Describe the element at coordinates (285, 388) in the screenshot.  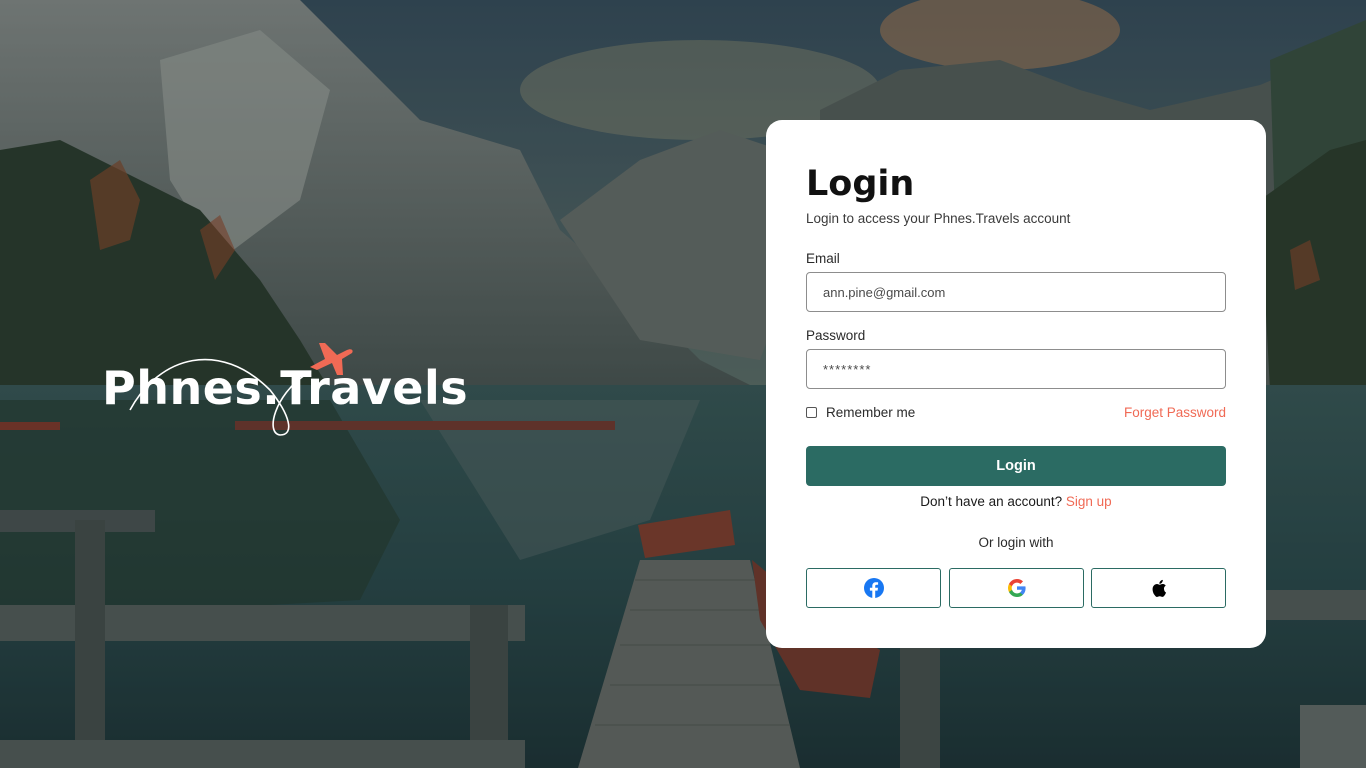
I see `brand-name: Phnes.Travels` at that location.